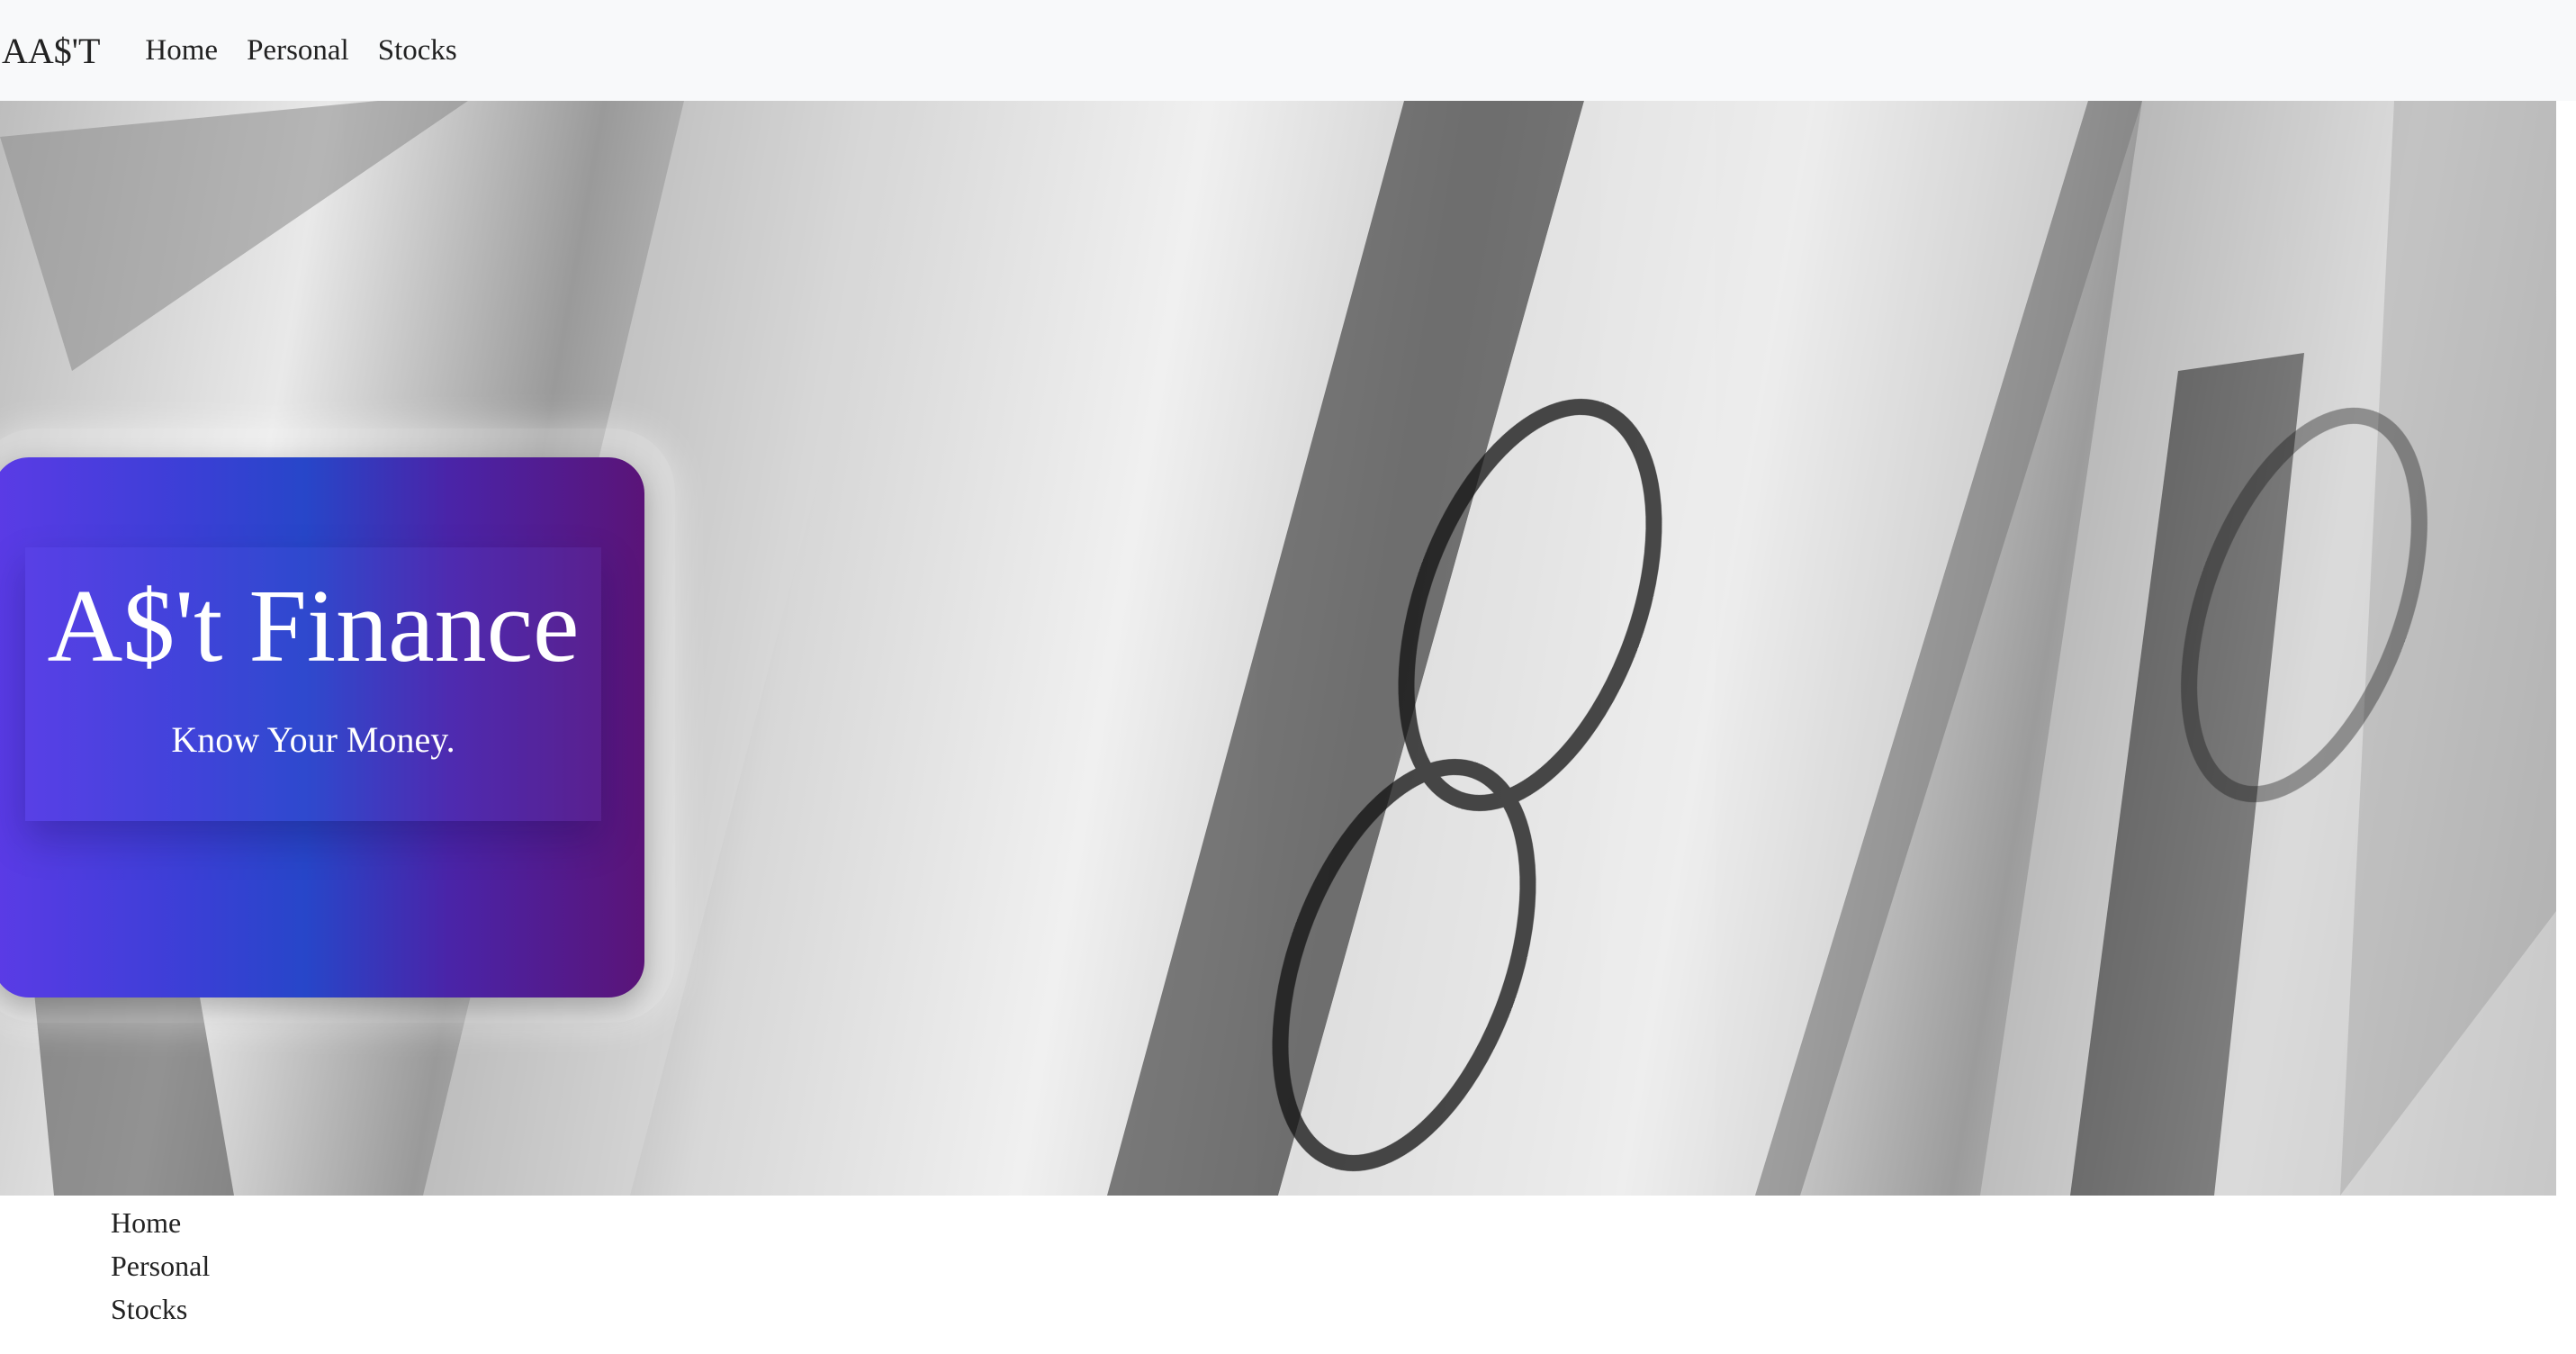  What do you see at coordinates (160, 1222) in the screenshot?
I see `bottom-link-home: Home` at bounding box center [160, 1222].